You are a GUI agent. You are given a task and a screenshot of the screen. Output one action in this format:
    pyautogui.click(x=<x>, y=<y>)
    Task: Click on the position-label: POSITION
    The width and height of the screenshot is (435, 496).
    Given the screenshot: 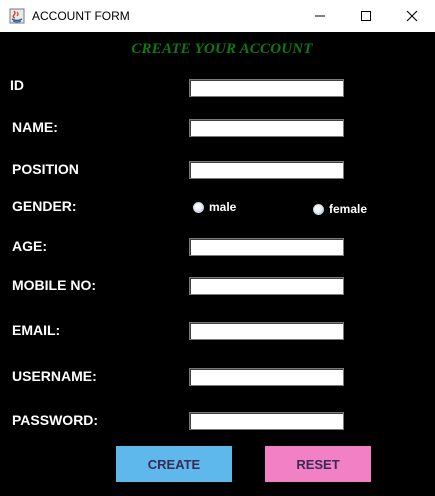 What is the action you would take?
    pyautogui.click(x=45, y=169)
    